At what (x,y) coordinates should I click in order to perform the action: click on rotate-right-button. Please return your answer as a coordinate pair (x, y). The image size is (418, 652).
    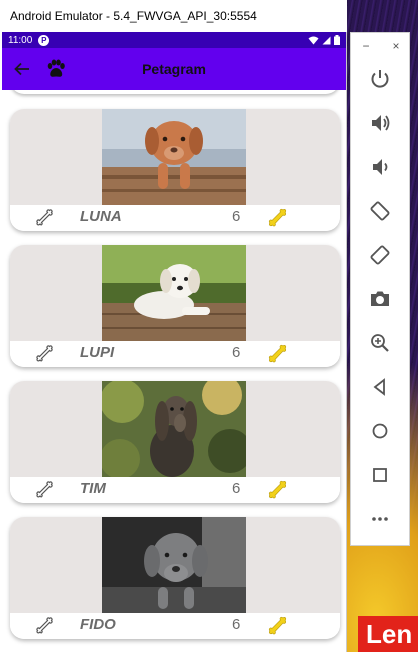
    Looking at the image, I should click on (380, 255).